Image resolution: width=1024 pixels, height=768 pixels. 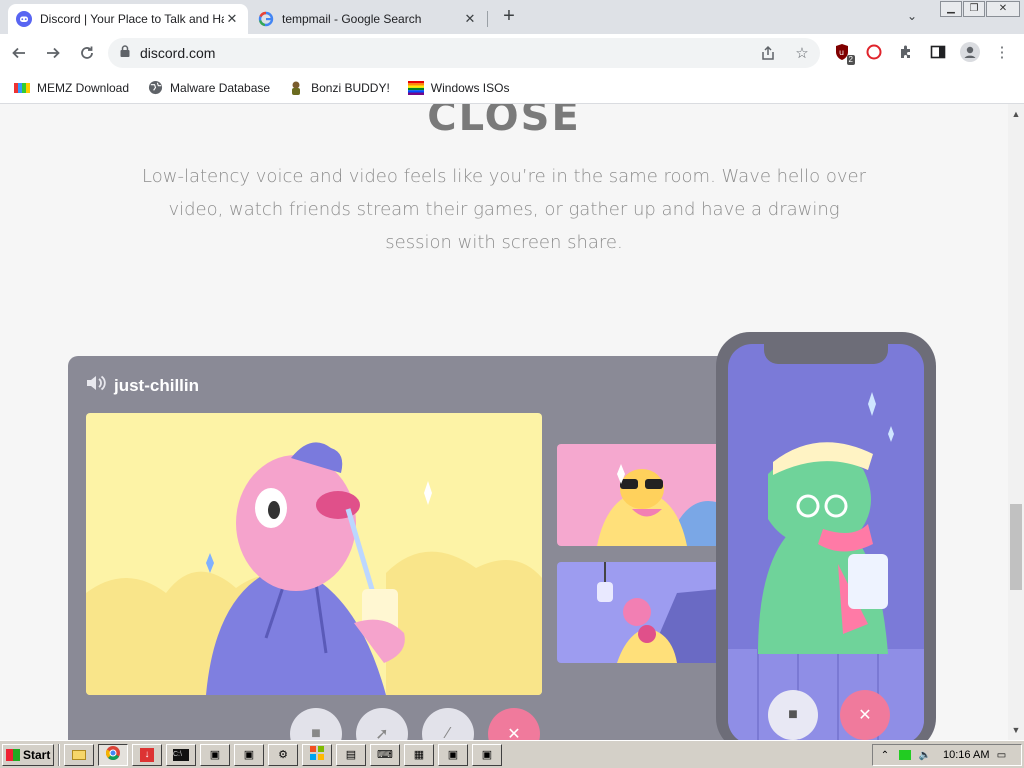 What do you see at coordinates (382, 733) in the screenshot?
I see `share-screen-icon: ➚` at bounding box center [382, 733].